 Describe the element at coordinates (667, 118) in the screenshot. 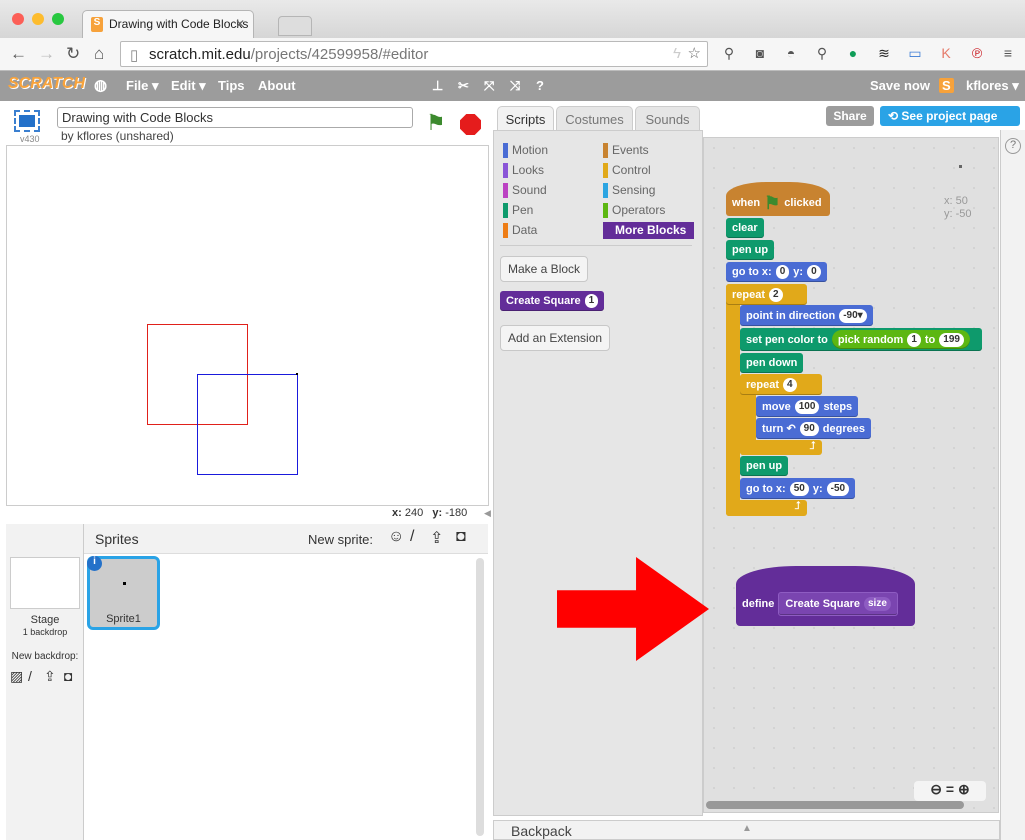

I see `tab-sounds: Sounds` at that location.